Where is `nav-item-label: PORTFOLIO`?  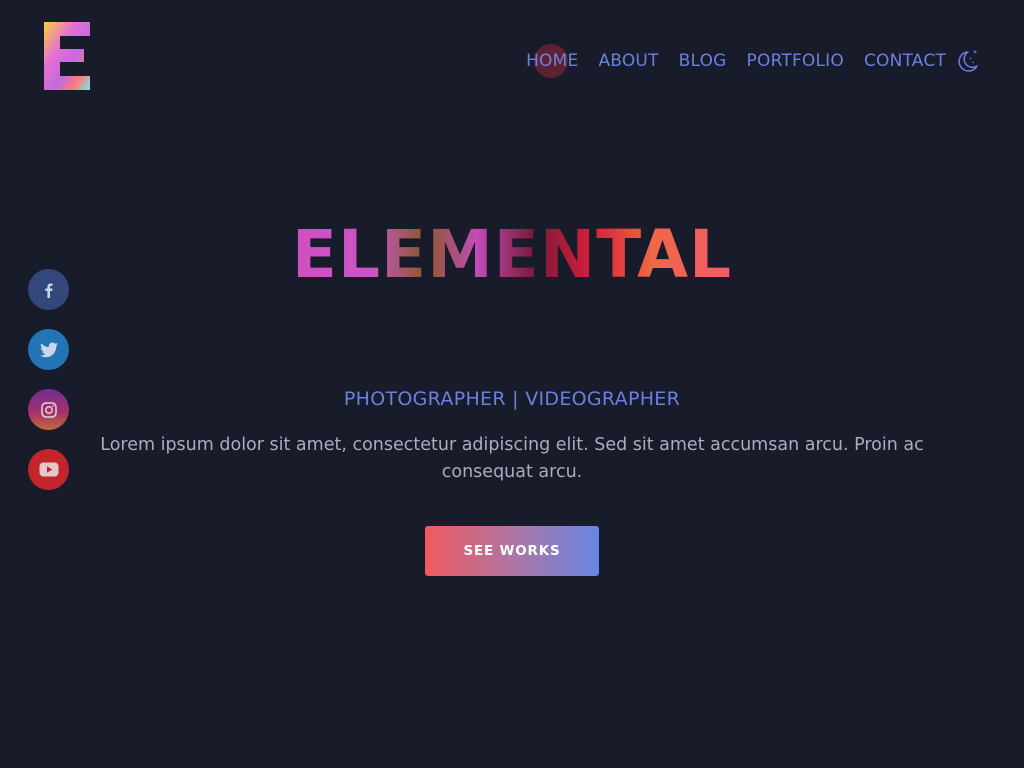 nav-item-label: PORTFOLIO is located at coordinates (795, 61).